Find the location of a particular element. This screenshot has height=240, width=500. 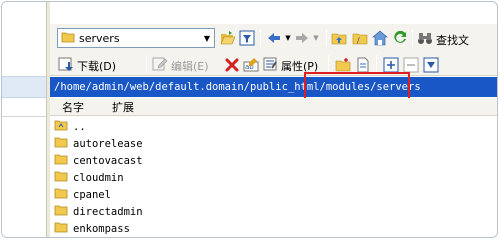

left-pane is located at coordinates (24, 119).